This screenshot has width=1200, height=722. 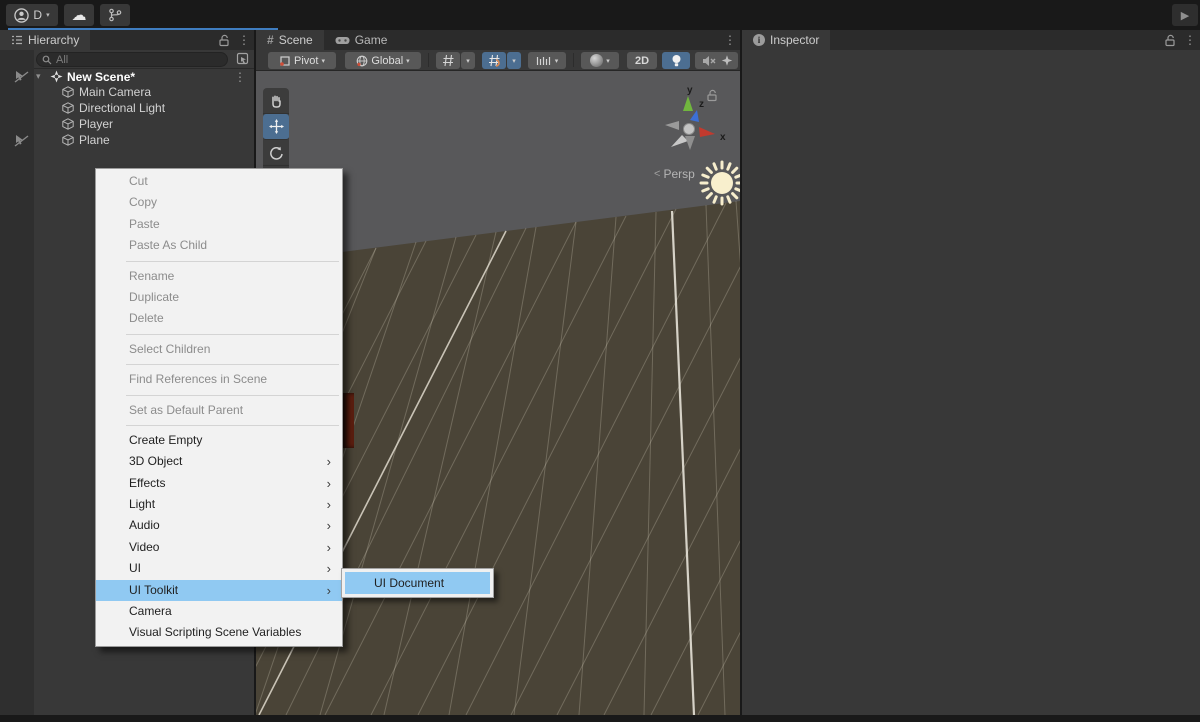 What do you see at coordinates (127, 76) in the screenshot?
I see `scene-header-row: ▾ New Scene* ⋮` at bounding box center [127, 76].